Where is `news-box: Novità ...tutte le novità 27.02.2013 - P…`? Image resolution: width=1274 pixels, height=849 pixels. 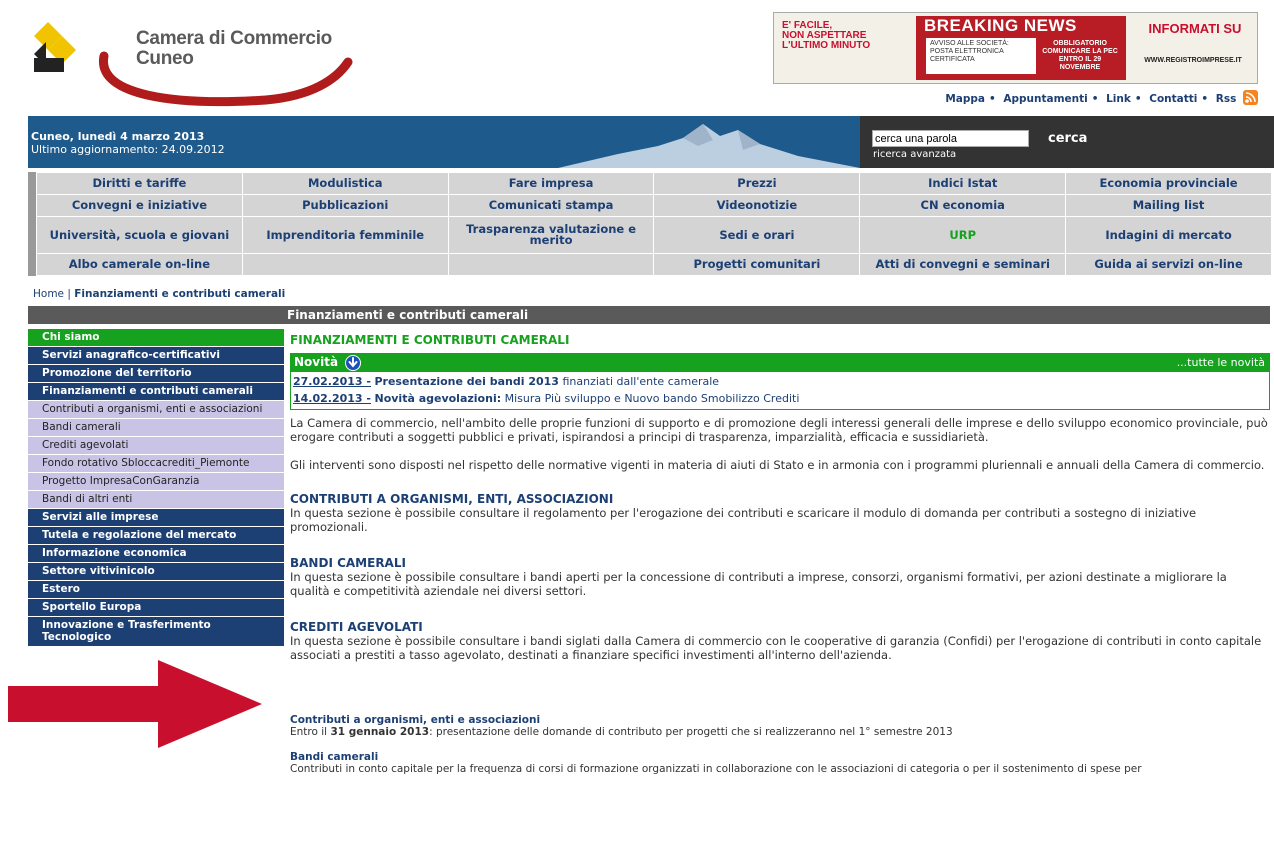
news-box: Novità ...tutte le novità 27.02.2013 - P… is located at coordinates (780, 381).